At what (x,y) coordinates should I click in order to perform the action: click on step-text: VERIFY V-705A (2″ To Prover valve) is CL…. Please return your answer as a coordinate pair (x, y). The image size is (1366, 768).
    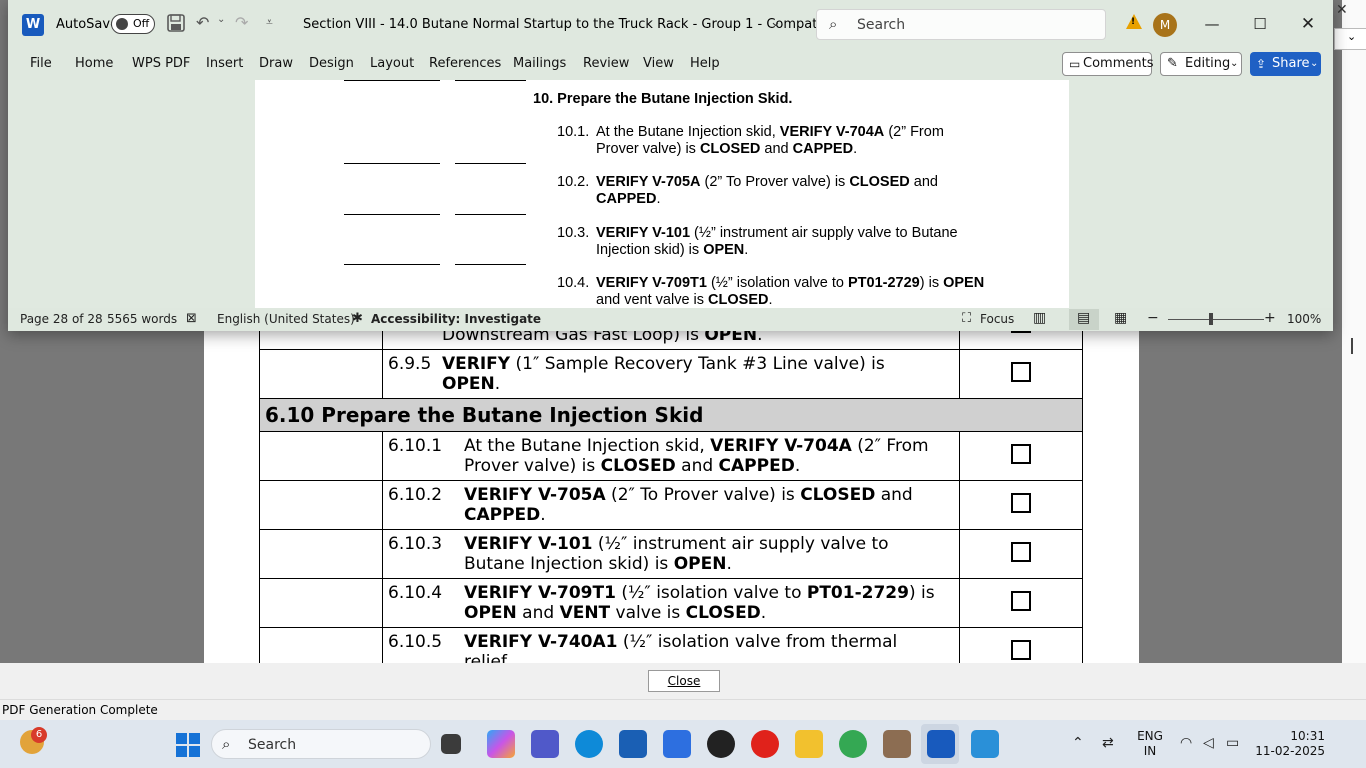
    Looking at the image, I should click on (688, 505).